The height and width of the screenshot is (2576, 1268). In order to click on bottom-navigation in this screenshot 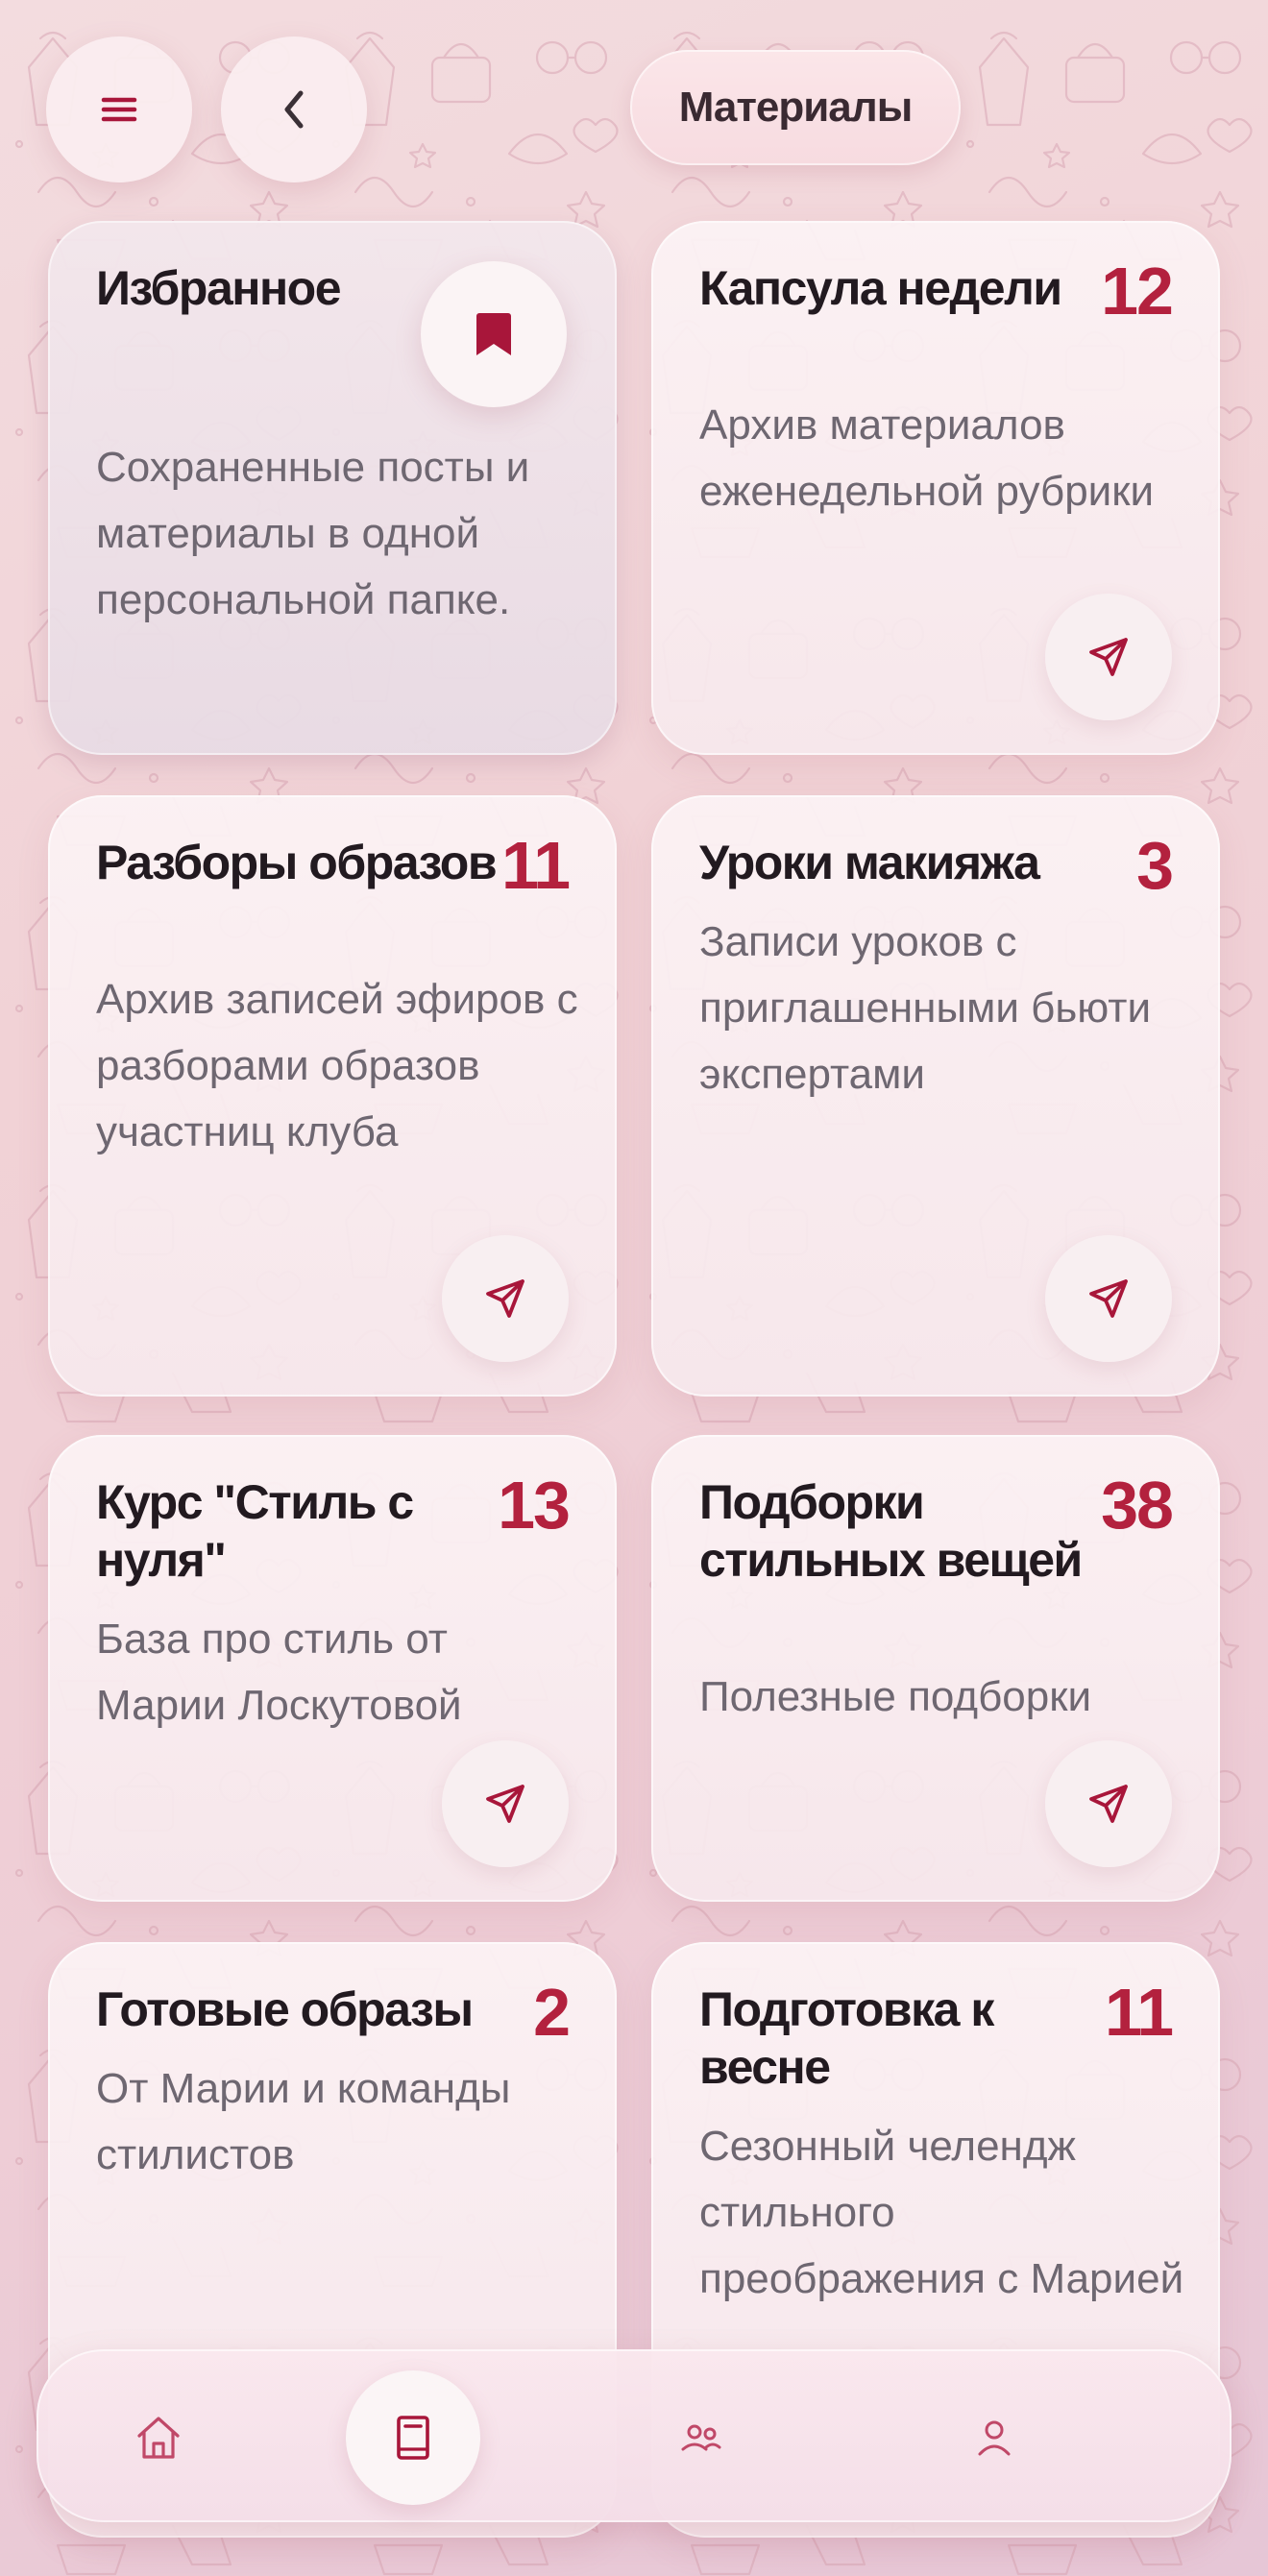, I will do `click(634, 2435)`.